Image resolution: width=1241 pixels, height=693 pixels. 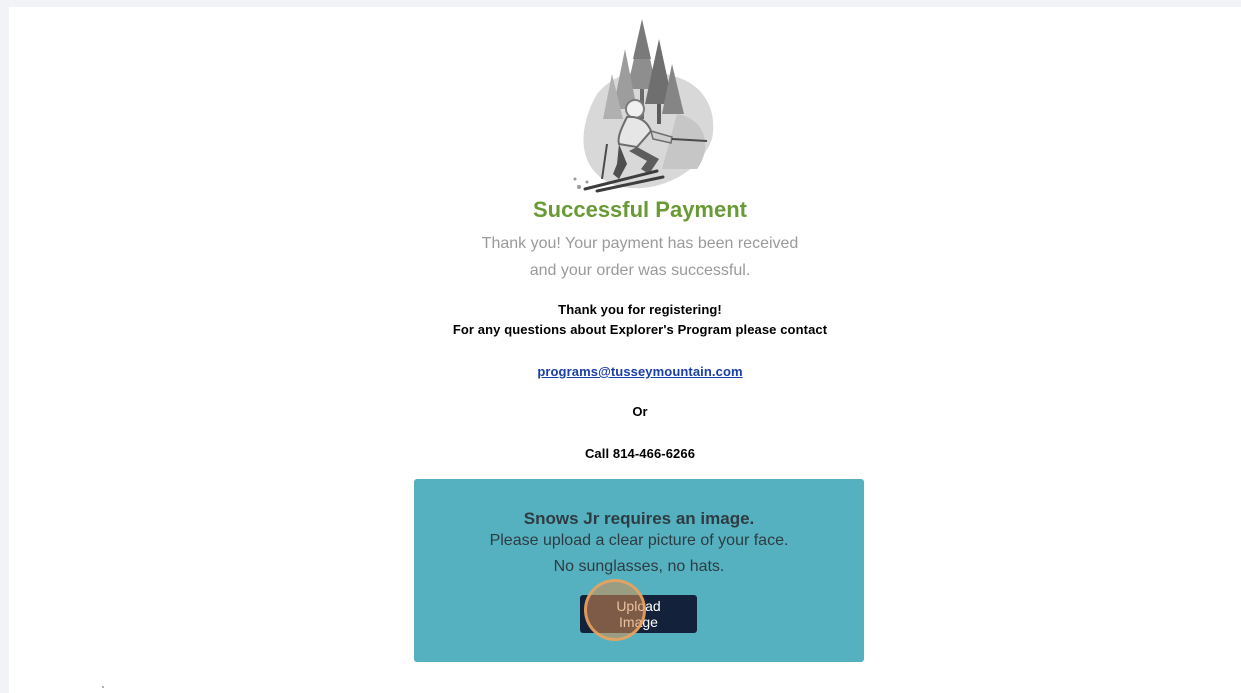 What do you see at coordinates (640, 411) in the screenshot?
I see `or-separator: Or` at bounding box center [640, 411].